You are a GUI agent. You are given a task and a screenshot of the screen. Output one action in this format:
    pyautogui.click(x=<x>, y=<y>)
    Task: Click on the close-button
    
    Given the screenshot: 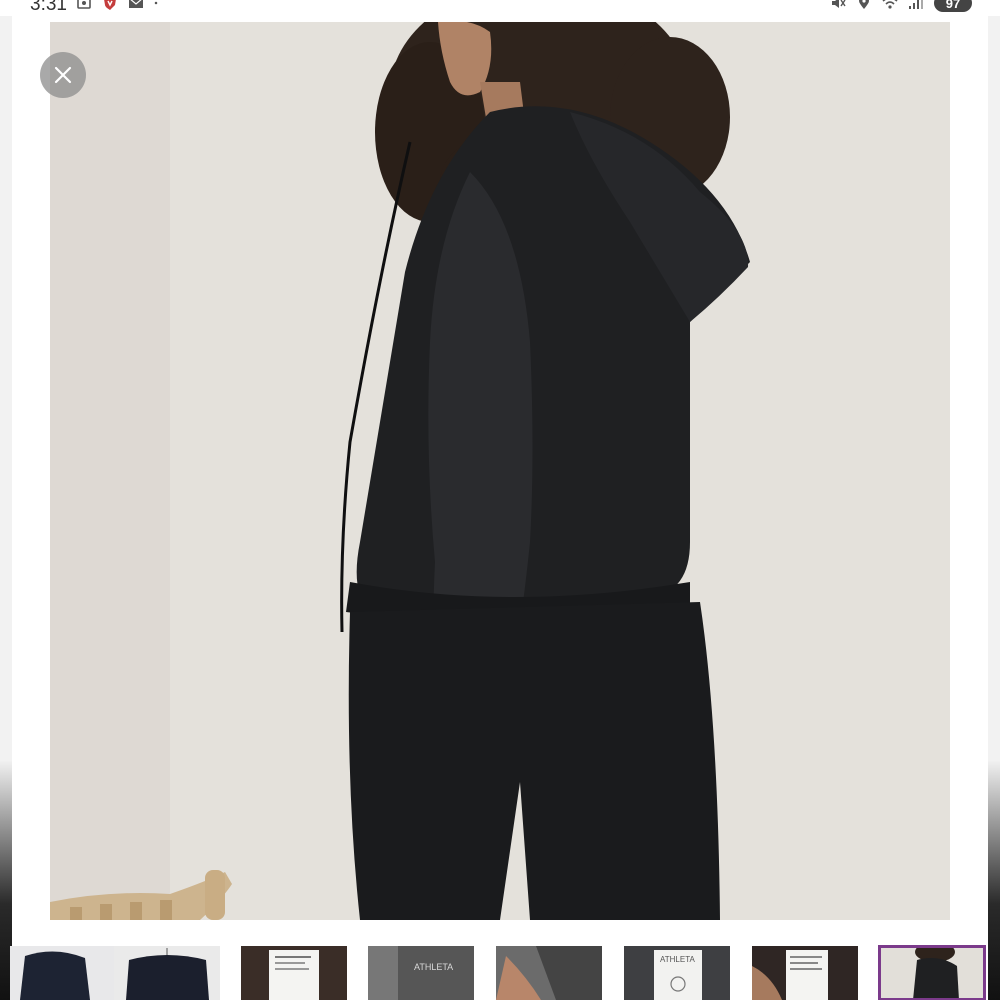 What is the action you would take?
    pyautogui.click(x=63, y=75)
    